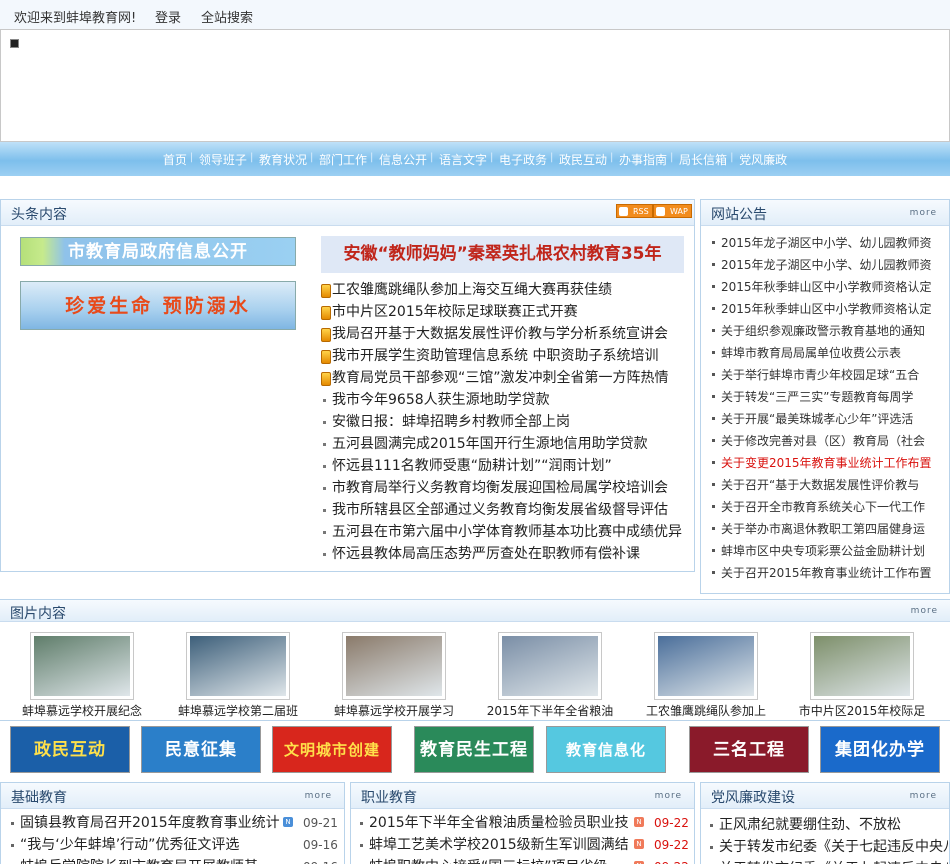 The height and width of the screenshot is (864, 950). What do you see at coordinates (880, 749) in the screenshot?
I see `ad-banner: 集团化办学` at bounding box center [880, 749].